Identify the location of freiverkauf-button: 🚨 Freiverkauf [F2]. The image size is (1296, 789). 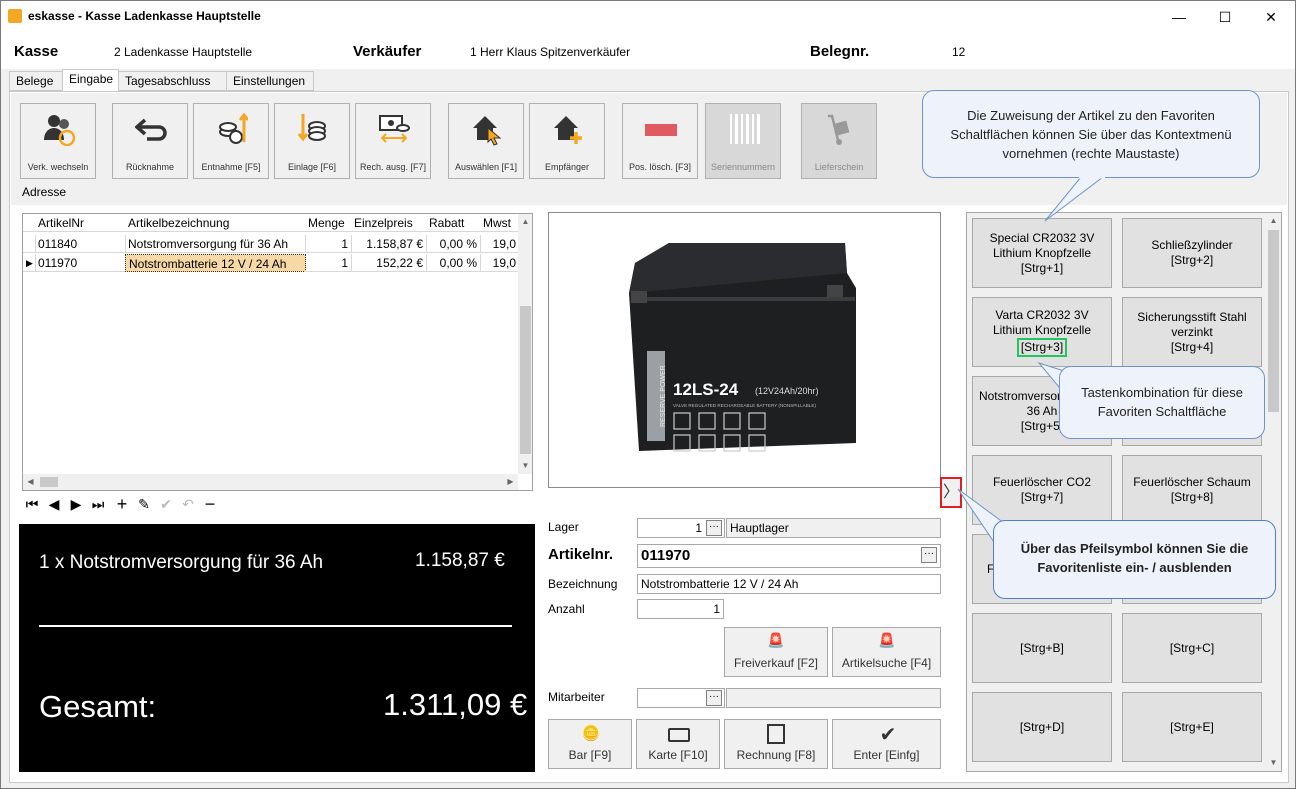
(776, 652).